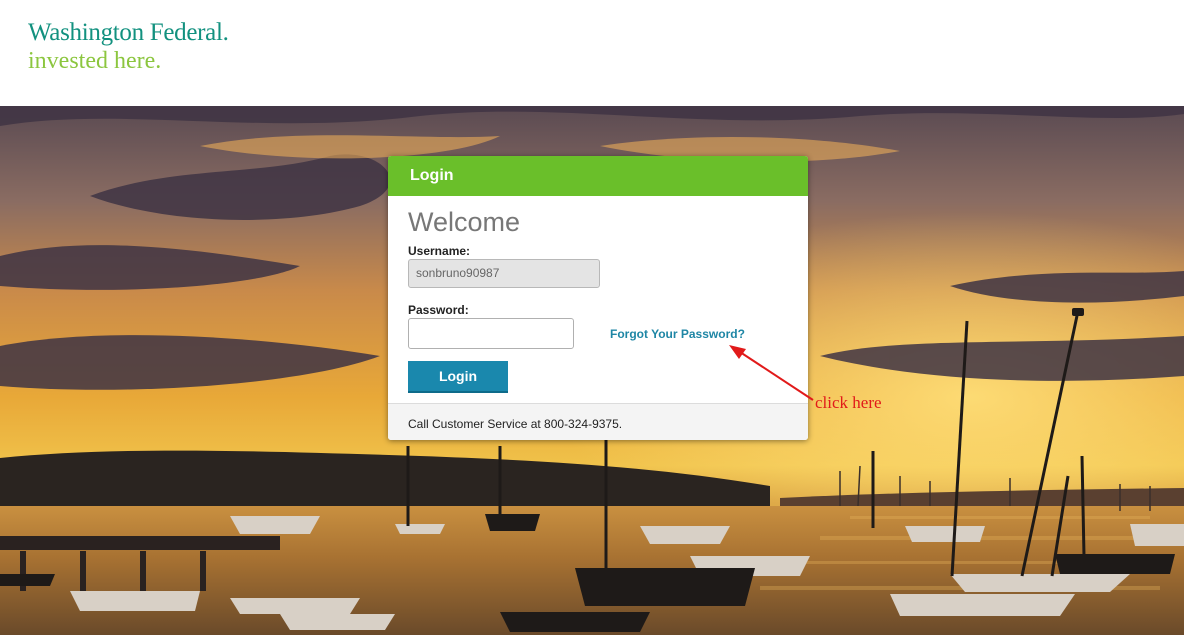  I want to click on login-panel-header: Login, so click(598, 176).